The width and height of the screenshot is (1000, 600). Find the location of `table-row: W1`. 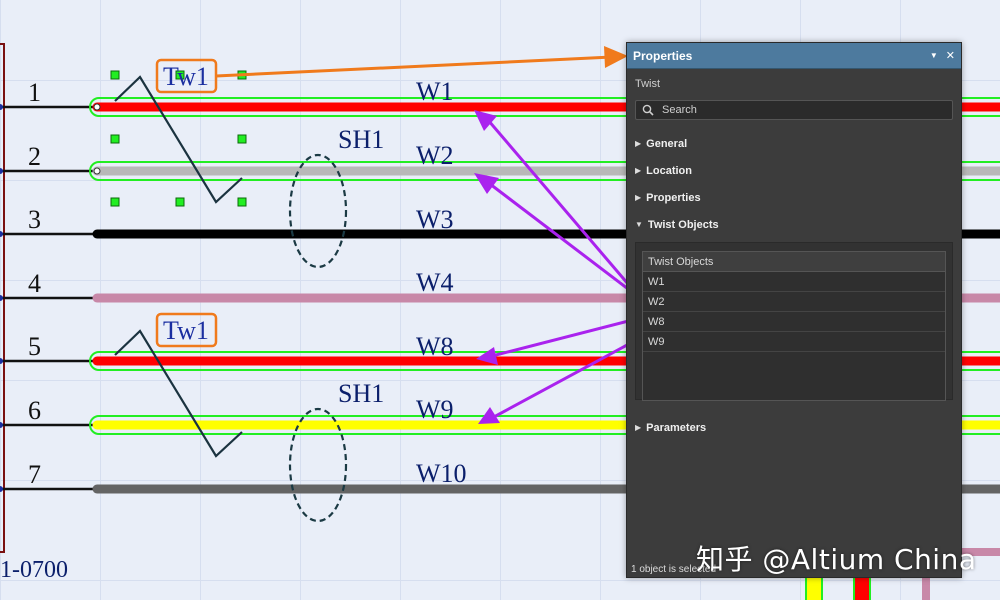

table-row: W1 is located at coordinates (794, 282).